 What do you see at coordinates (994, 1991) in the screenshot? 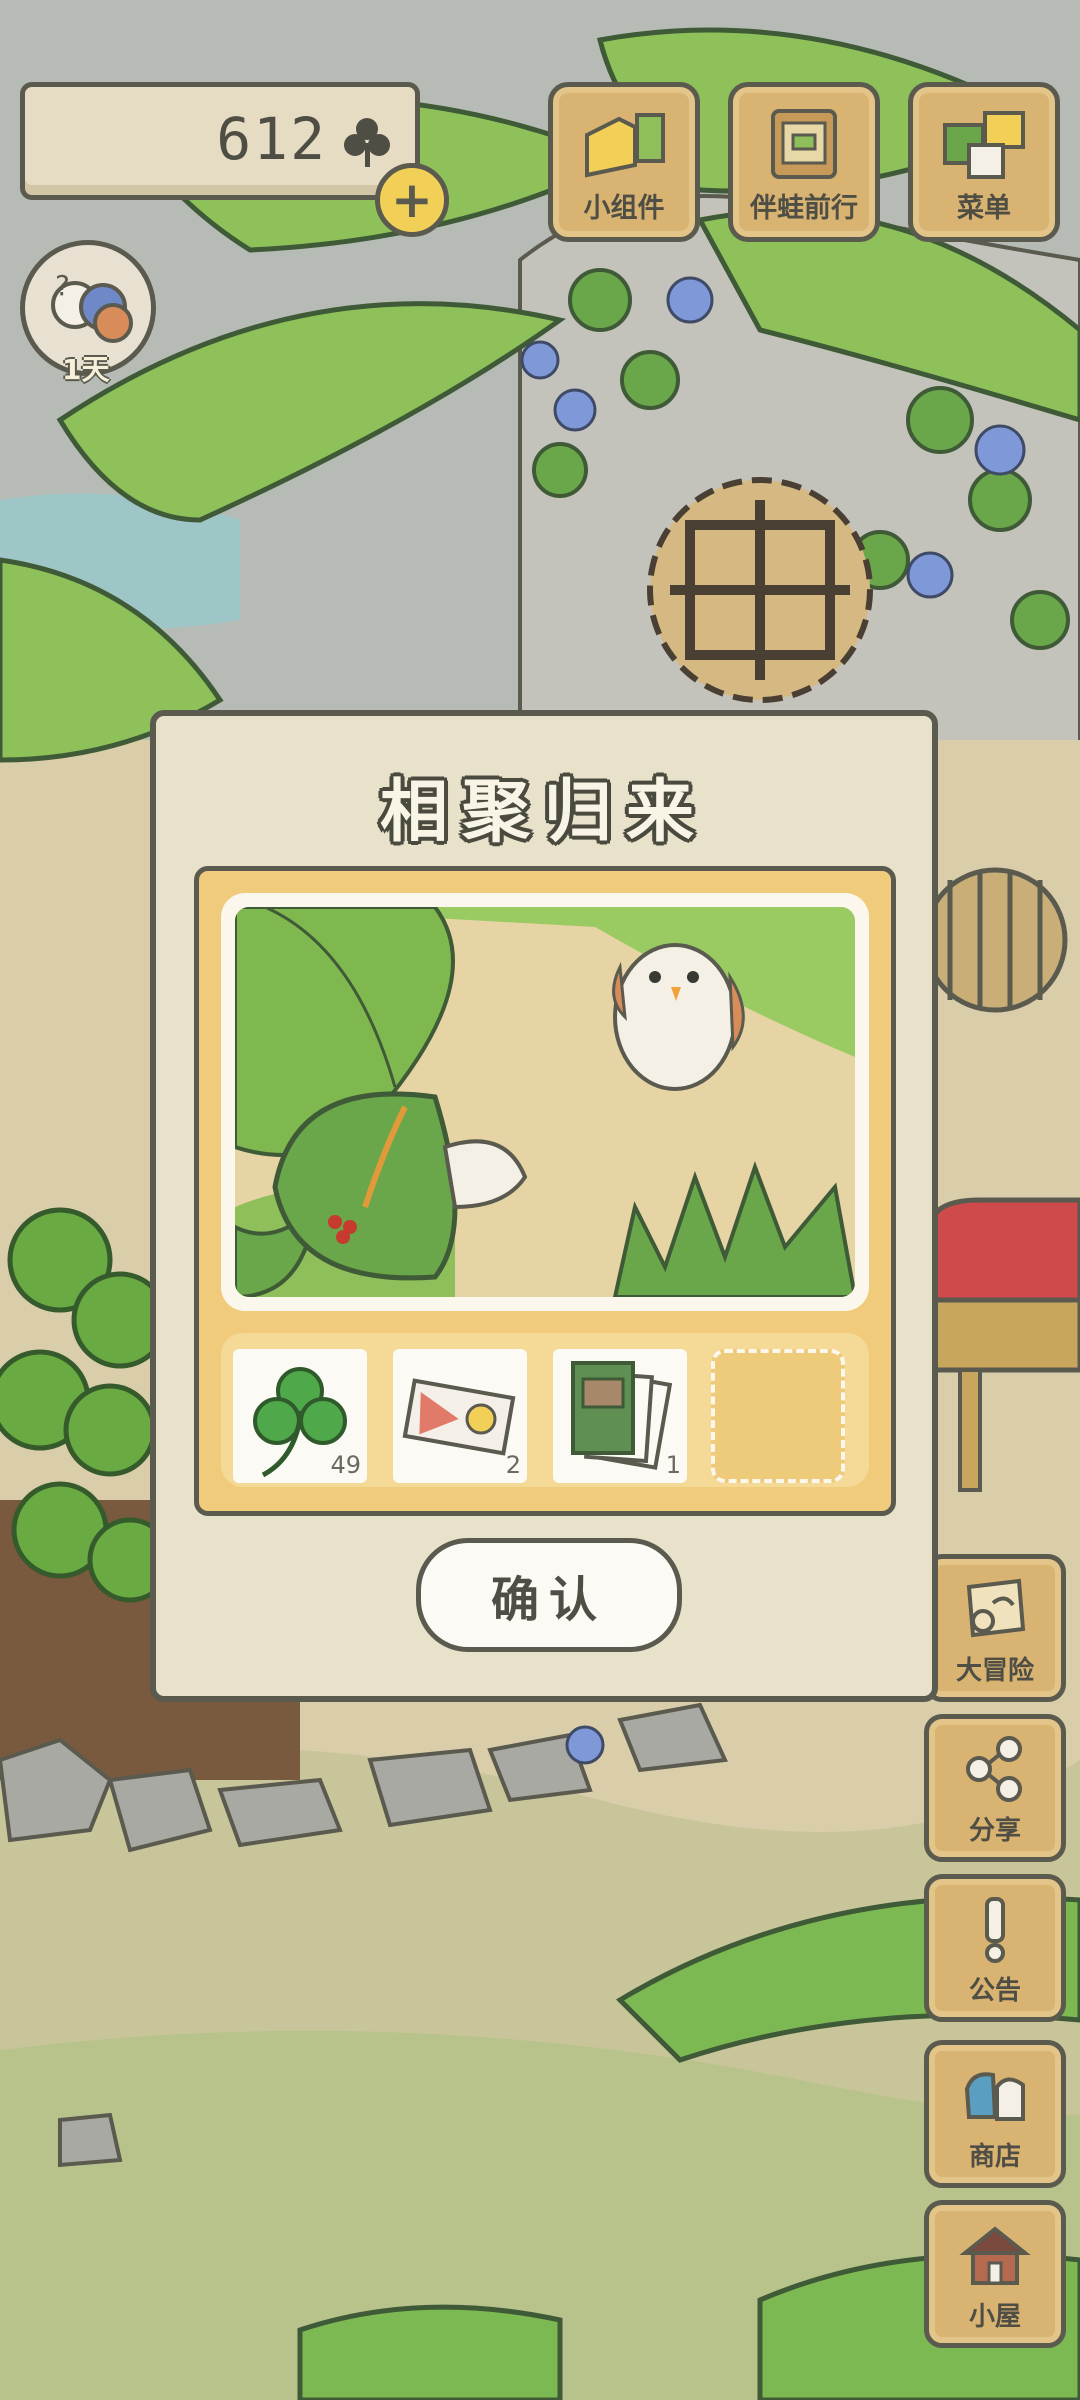
I see `notice-label: 公告` at bounding box center [994, 1991].